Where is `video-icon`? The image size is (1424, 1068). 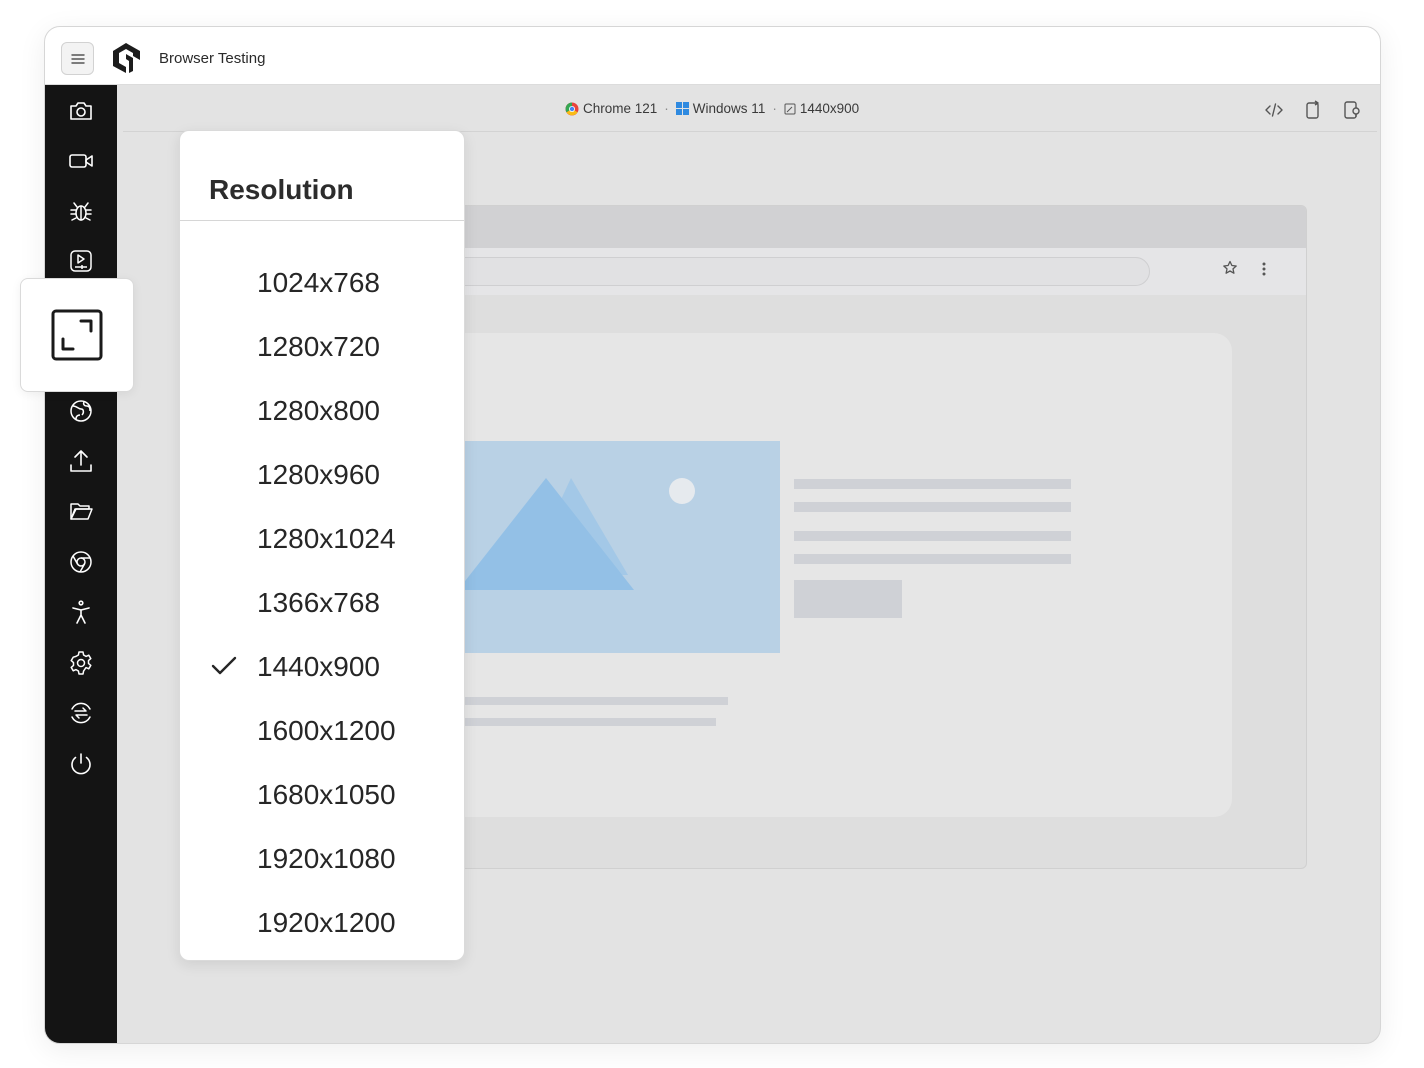
video-icon is located at coordinates (81, 161).